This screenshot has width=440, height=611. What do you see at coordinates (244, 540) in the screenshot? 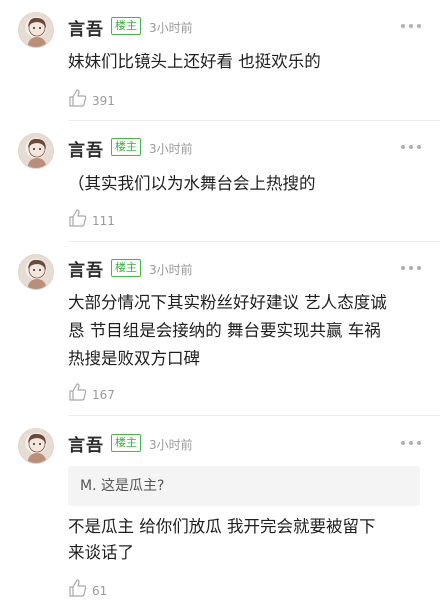
I see `comment-text: 不是瓜主 给你们放瓜 我开完会就要被留下 来谈话了` at bounding box center [244, 540].